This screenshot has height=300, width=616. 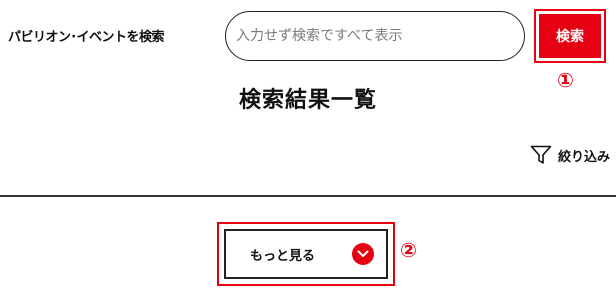 I want to click on page-title: 検索結果一覧, so click(x=307, y=100).